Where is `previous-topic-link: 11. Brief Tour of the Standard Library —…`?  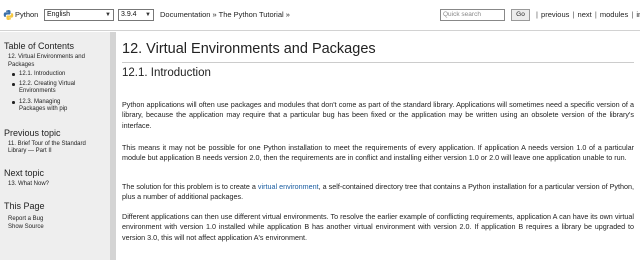
previous-topic-link: 11. Brief Tour of the Standard Library —… is located at coordinates (47, 148).